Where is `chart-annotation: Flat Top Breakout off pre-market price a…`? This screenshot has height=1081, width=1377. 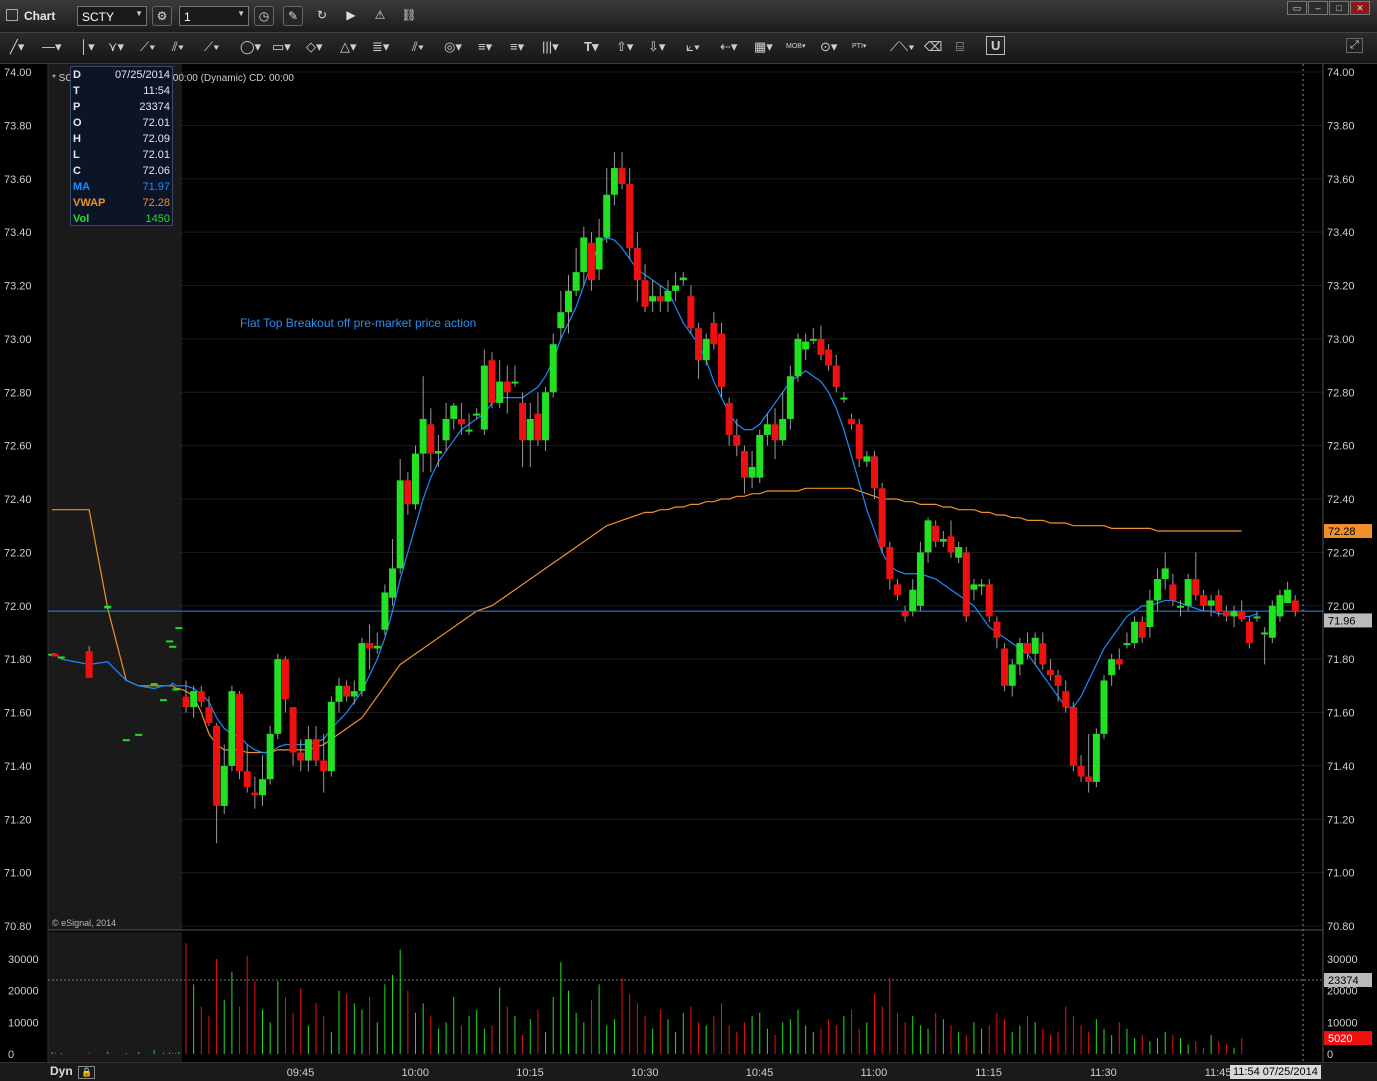
chart-annotation: Flat Top Breakout off pre-market price a… is located at coordinates (358, 323).